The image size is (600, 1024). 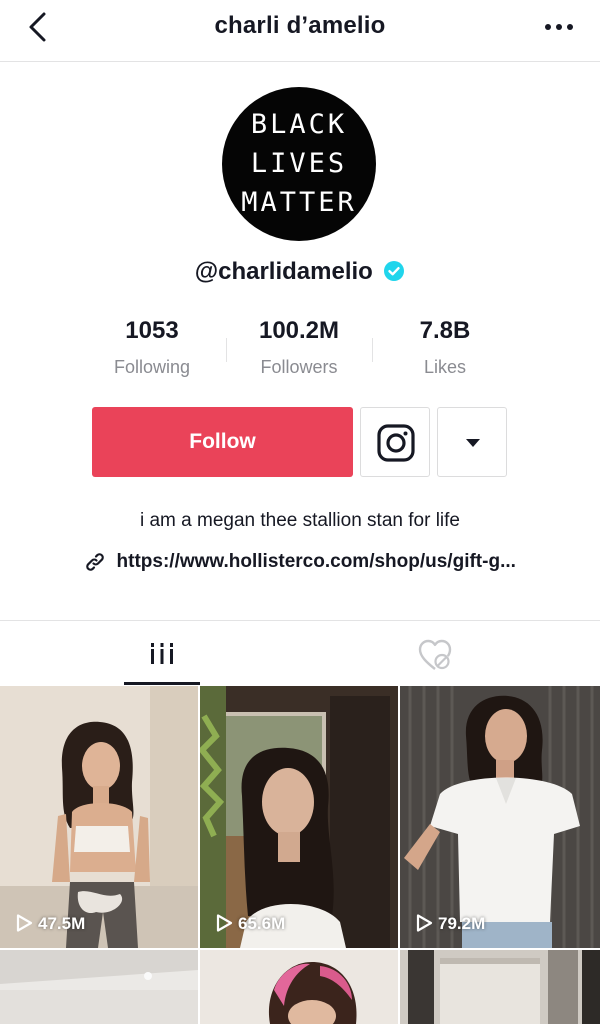 What do you see at coordinates (152, 347) in the screenshot?
I see `stat-following: 1053 Following` at bounding box center [152, 347].